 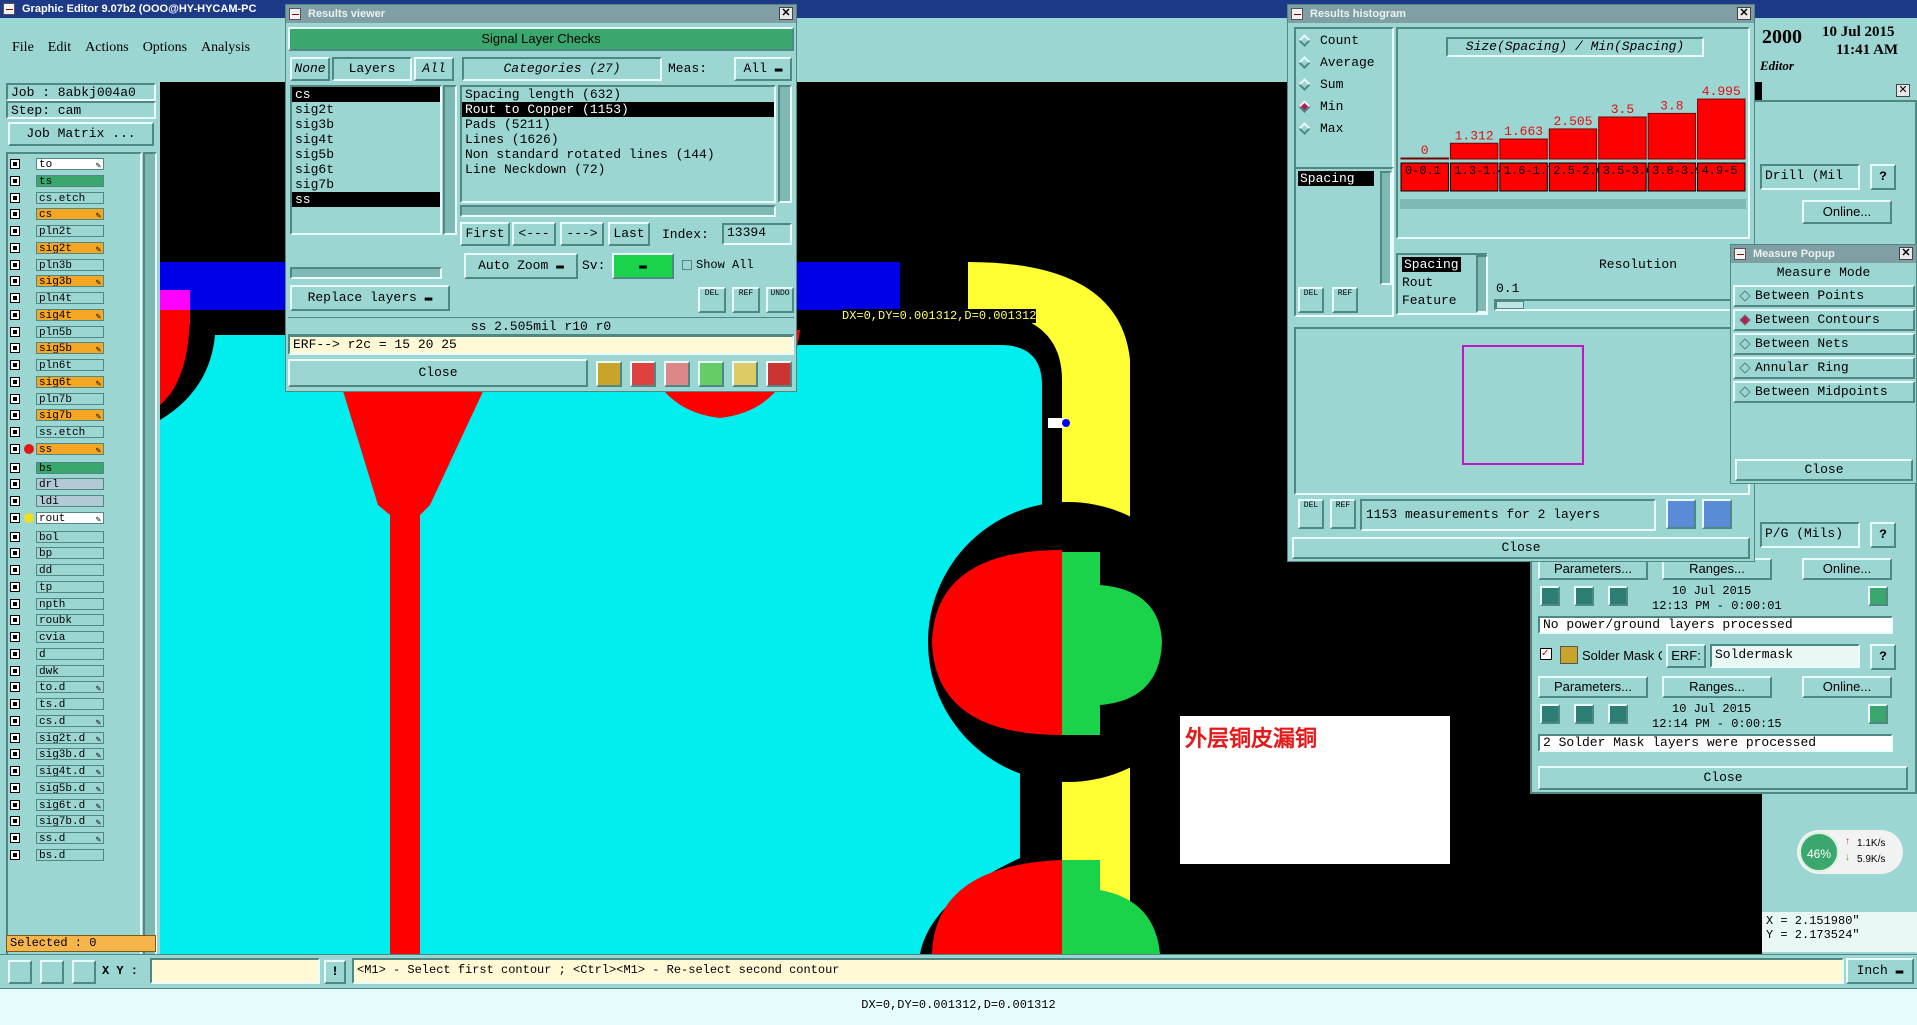 What do you see at coordinates (107, 50) in the screenshot?
I see `menu-actions: Actions` at bounding box center [107, 50].